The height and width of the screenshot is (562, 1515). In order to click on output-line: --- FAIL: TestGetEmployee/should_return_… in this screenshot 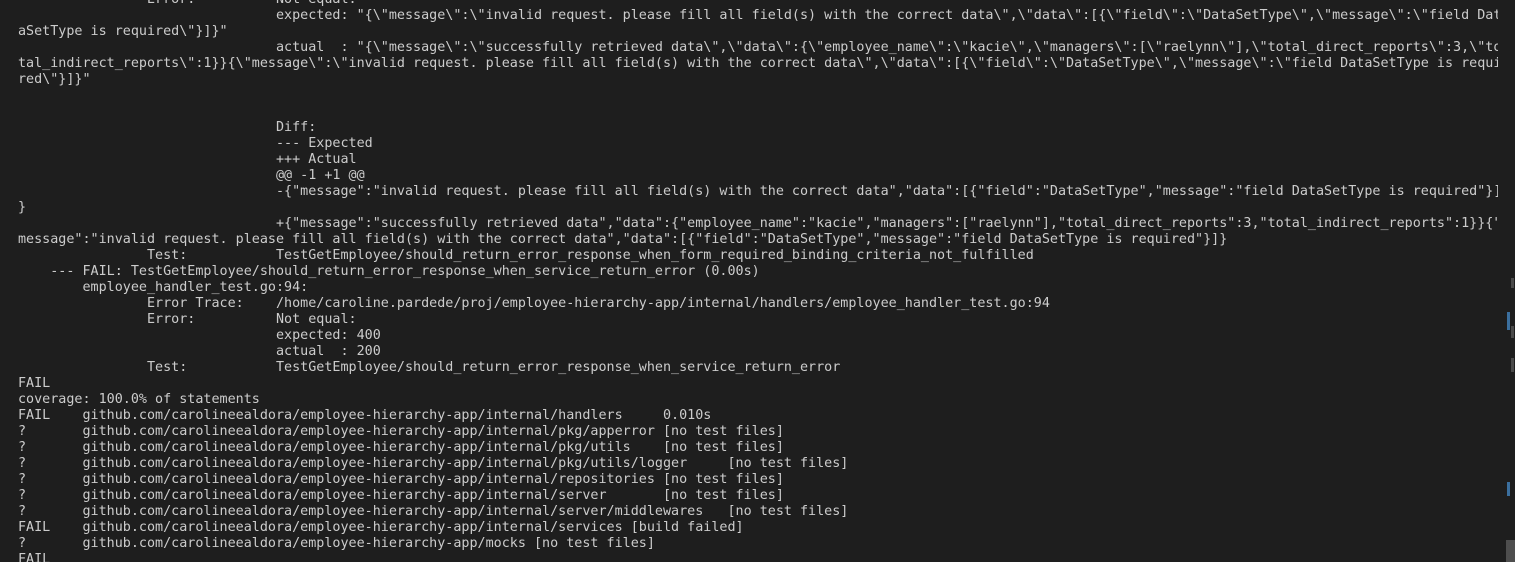, I will do `click(389, 271)`.